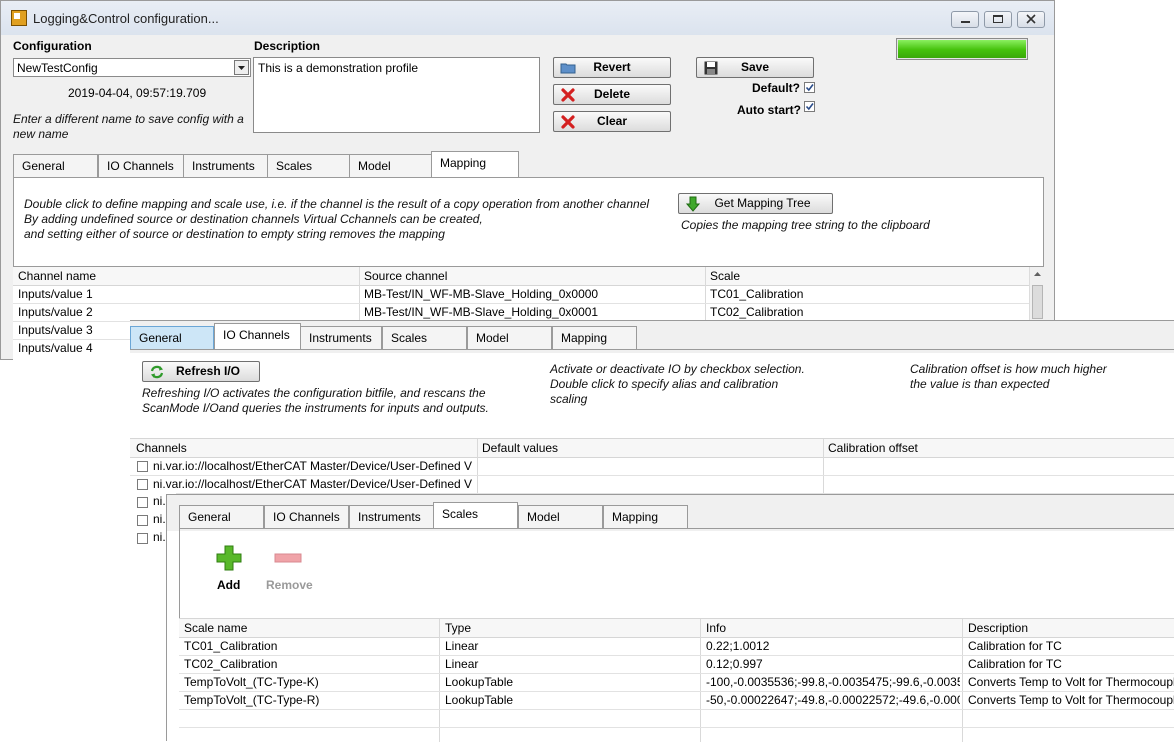 This screenshot has width=1174, height=742. What do you see at coordinates (290, 569) in the screenshot?
I see `remove-scale-button: Remove` at bounding box center [290, 569].